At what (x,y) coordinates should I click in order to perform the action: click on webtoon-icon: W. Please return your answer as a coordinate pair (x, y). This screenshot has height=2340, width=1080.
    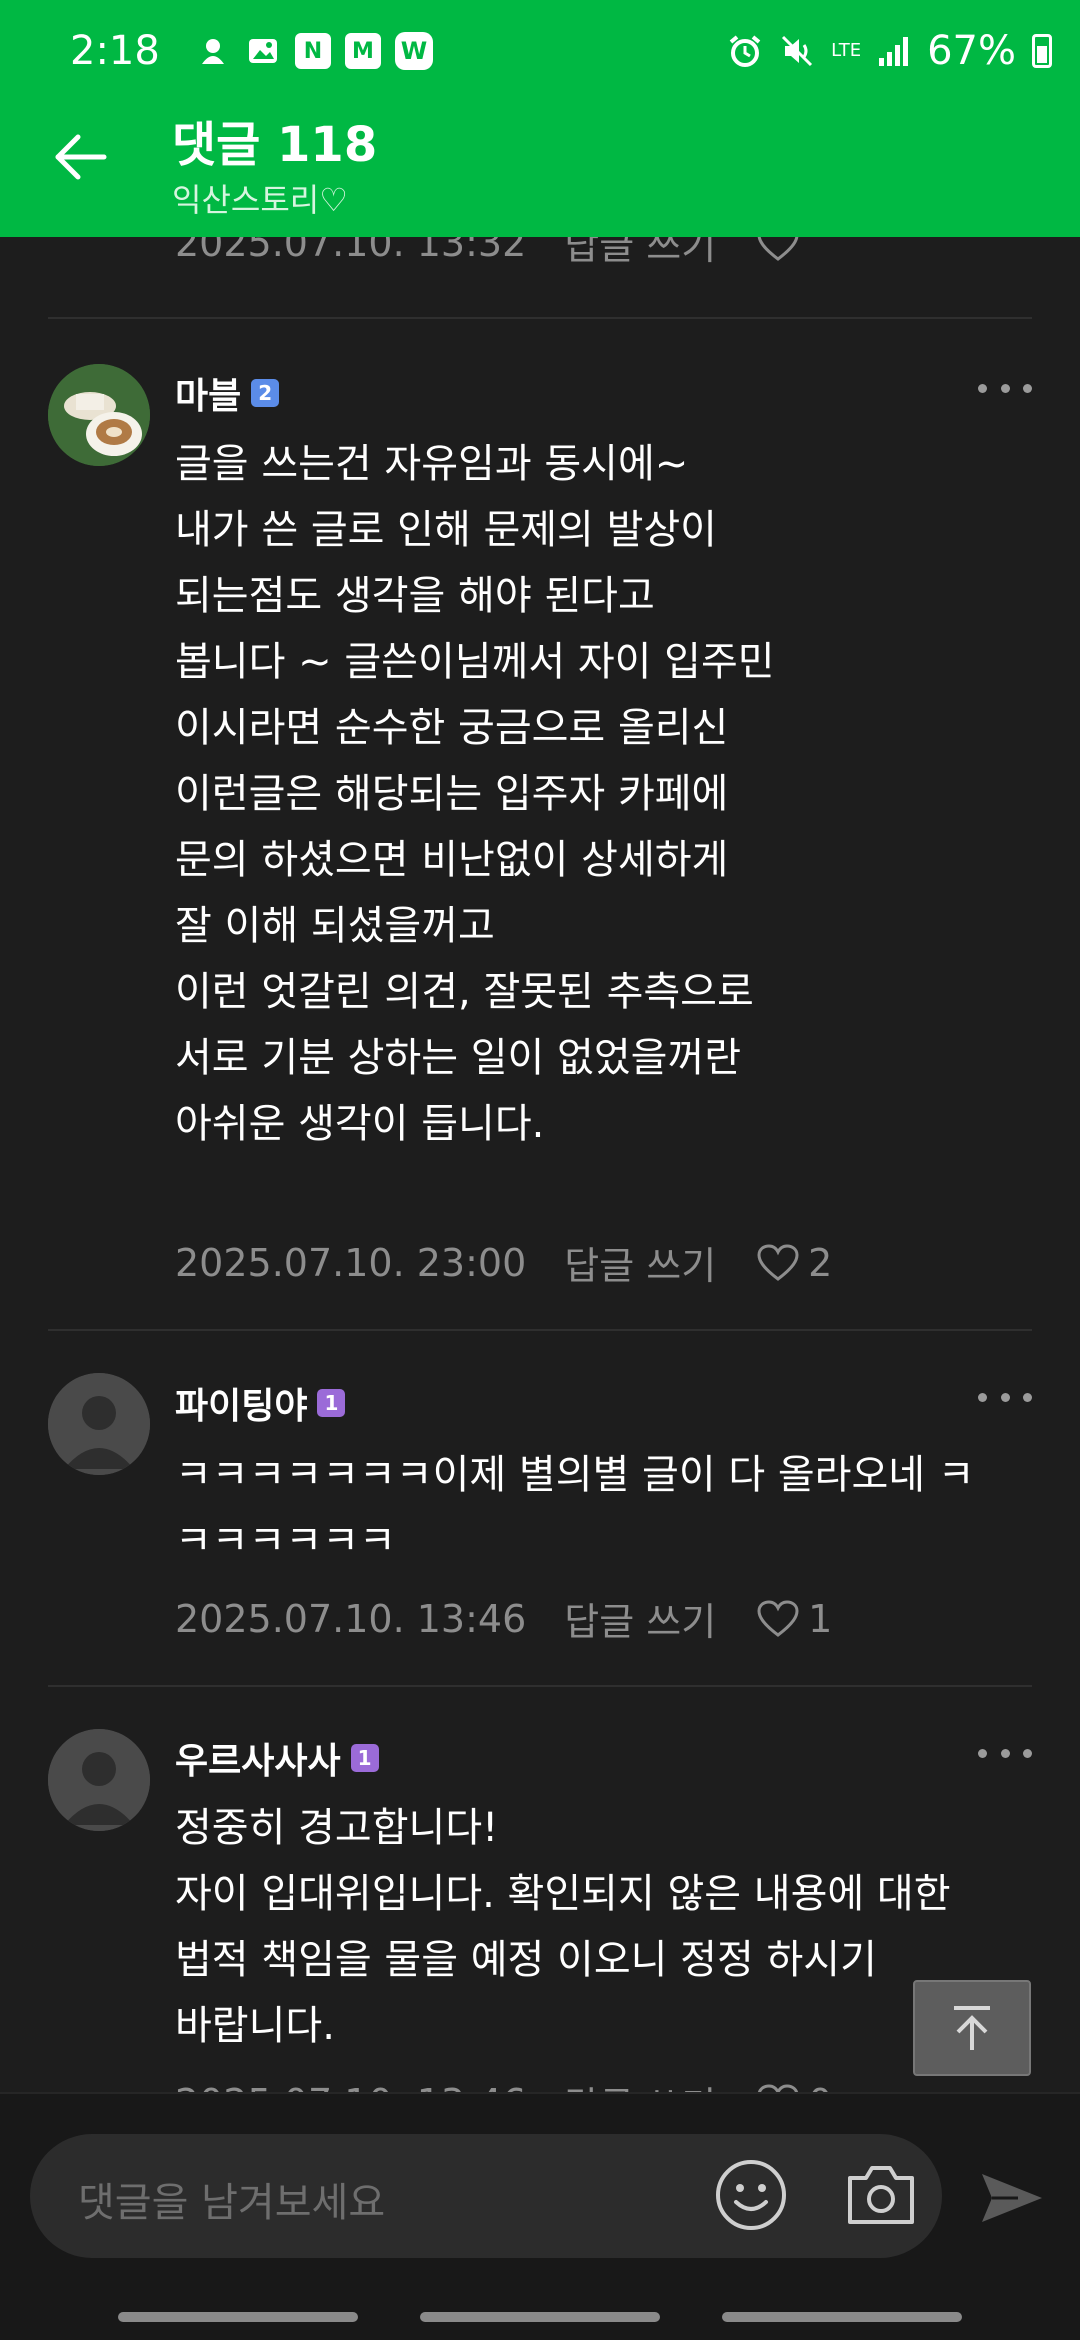
    Looking at the image, I should click on (414, 51).